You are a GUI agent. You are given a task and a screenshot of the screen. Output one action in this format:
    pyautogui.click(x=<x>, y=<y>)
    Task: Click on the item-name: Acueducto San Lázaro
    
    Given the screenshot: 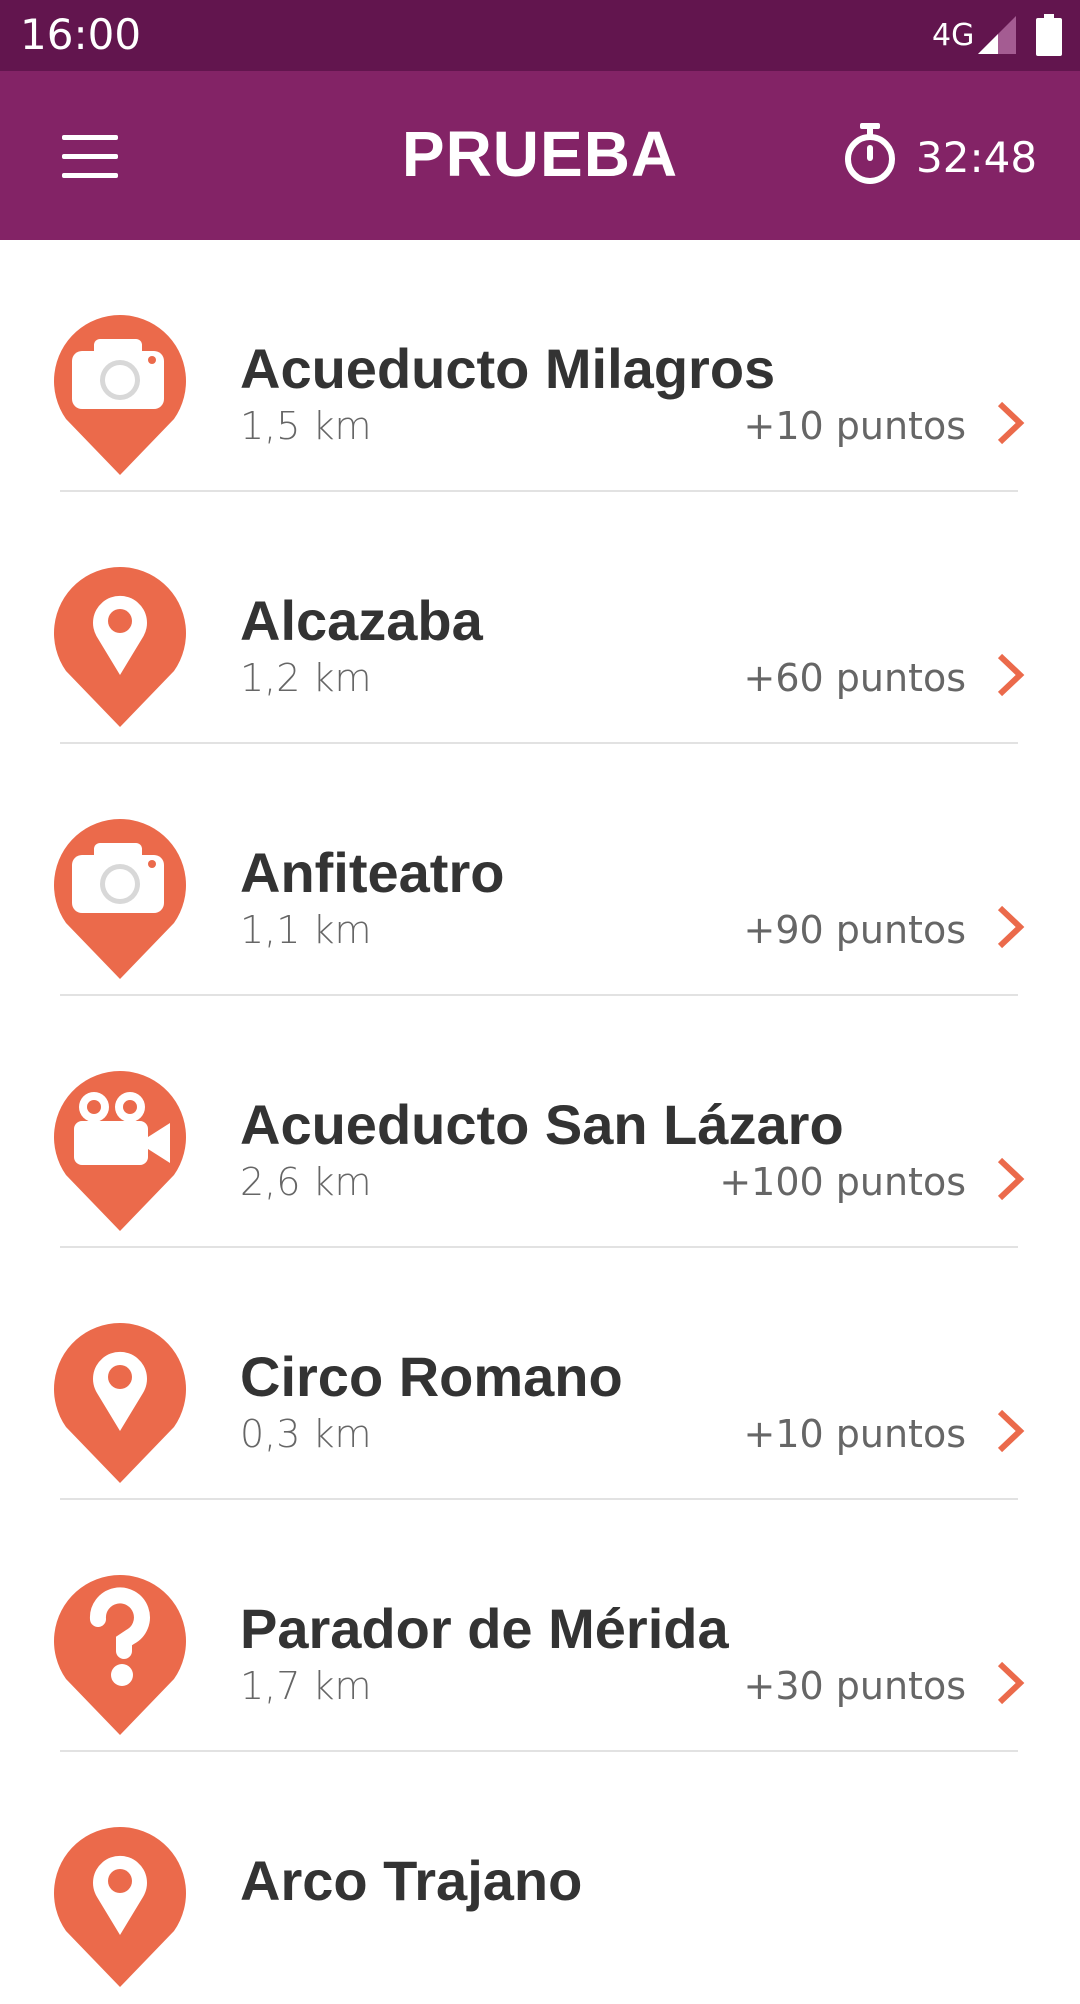 What is the action you would take?
    pyautogui.click(x=542, y=1124)
    